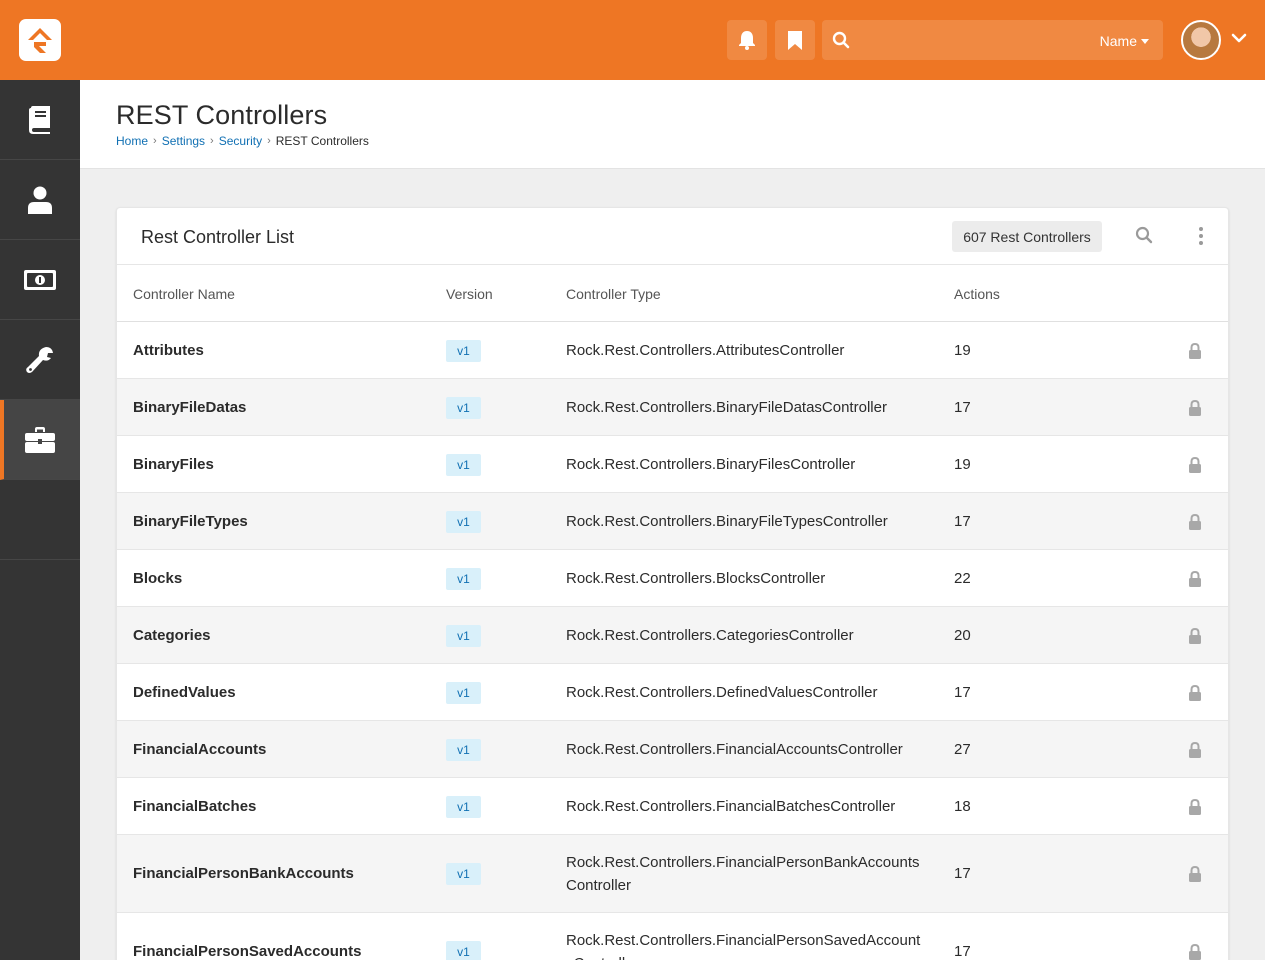  I want to click on search-input: Name, so click(992, 40).